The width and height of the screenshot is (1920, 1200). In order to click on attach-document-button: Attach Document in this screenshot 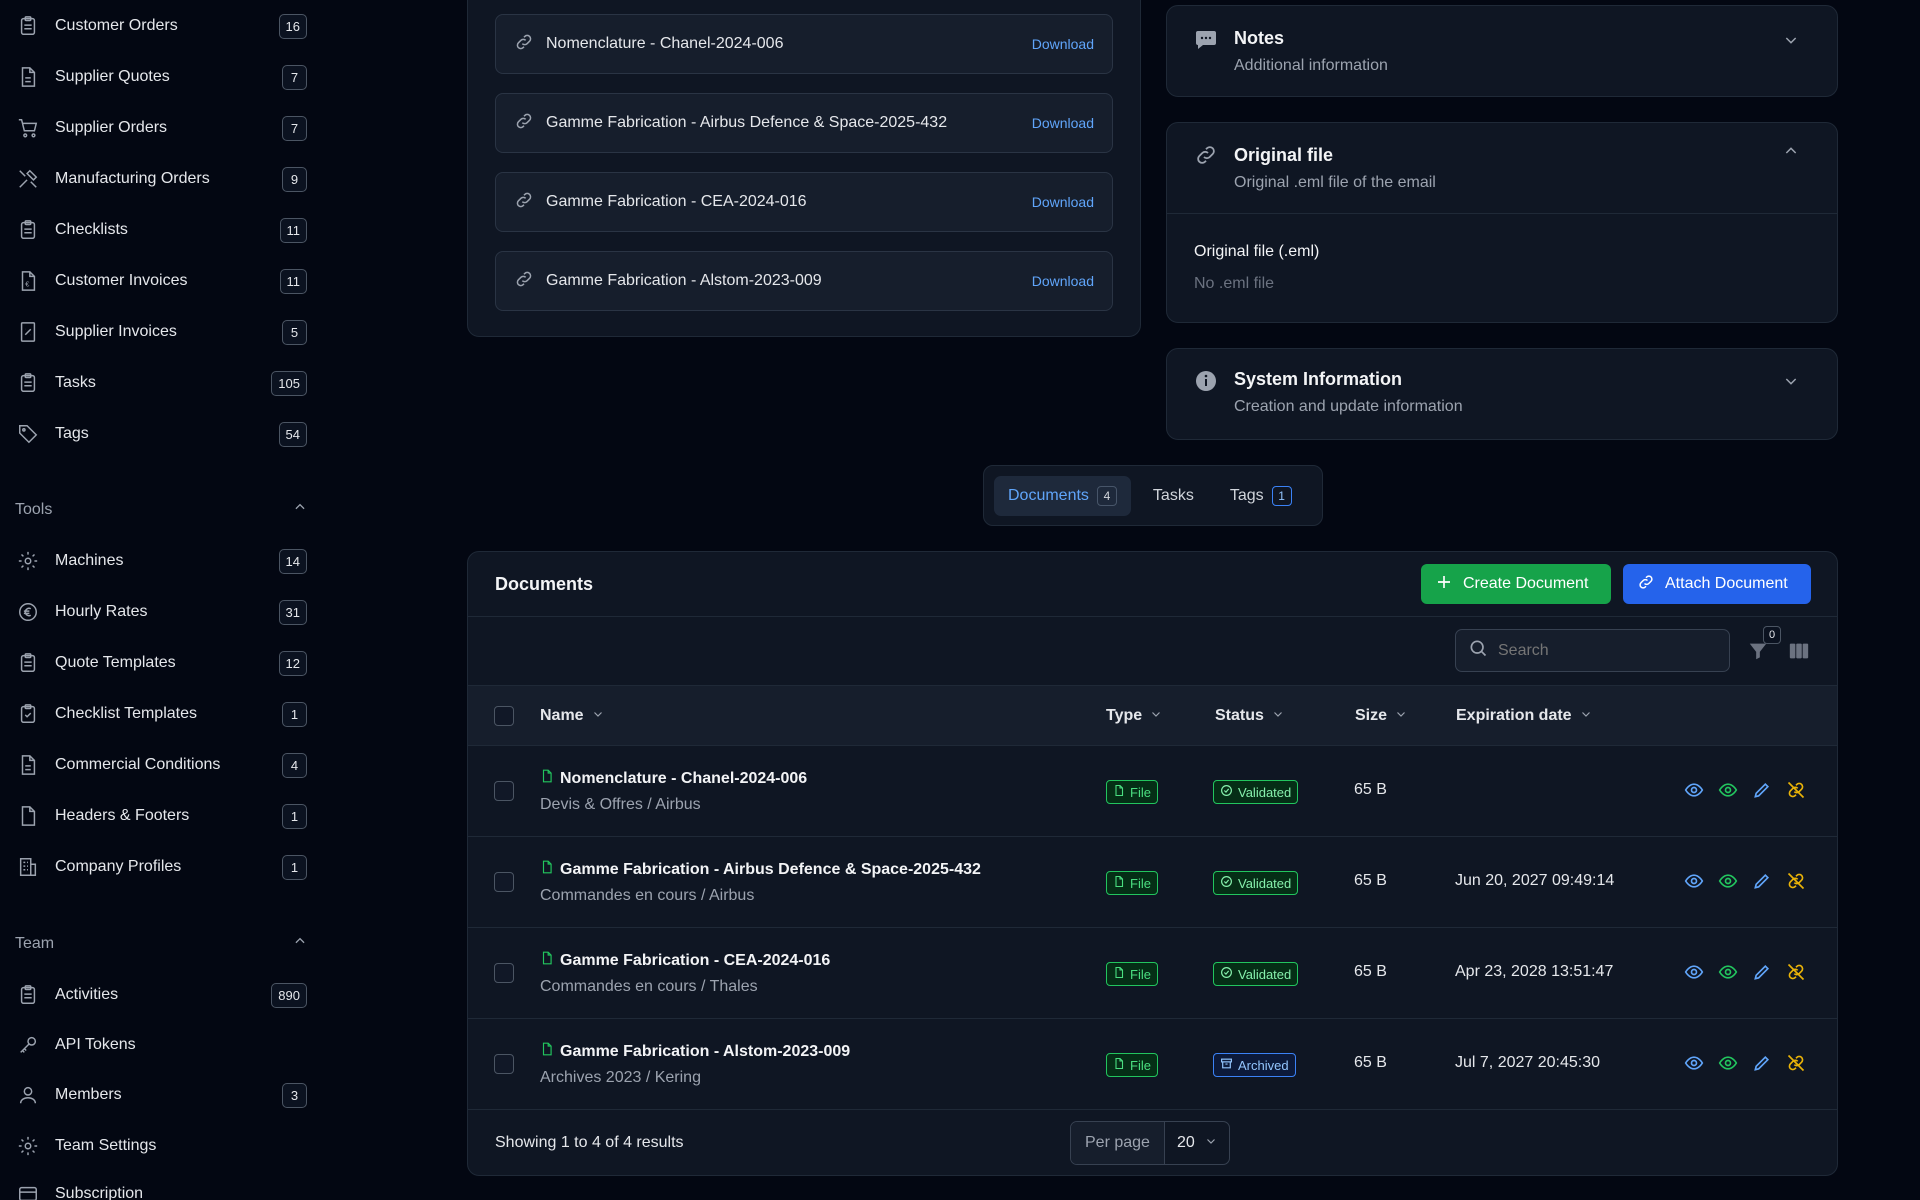, I will do `click(1717, 584)`.